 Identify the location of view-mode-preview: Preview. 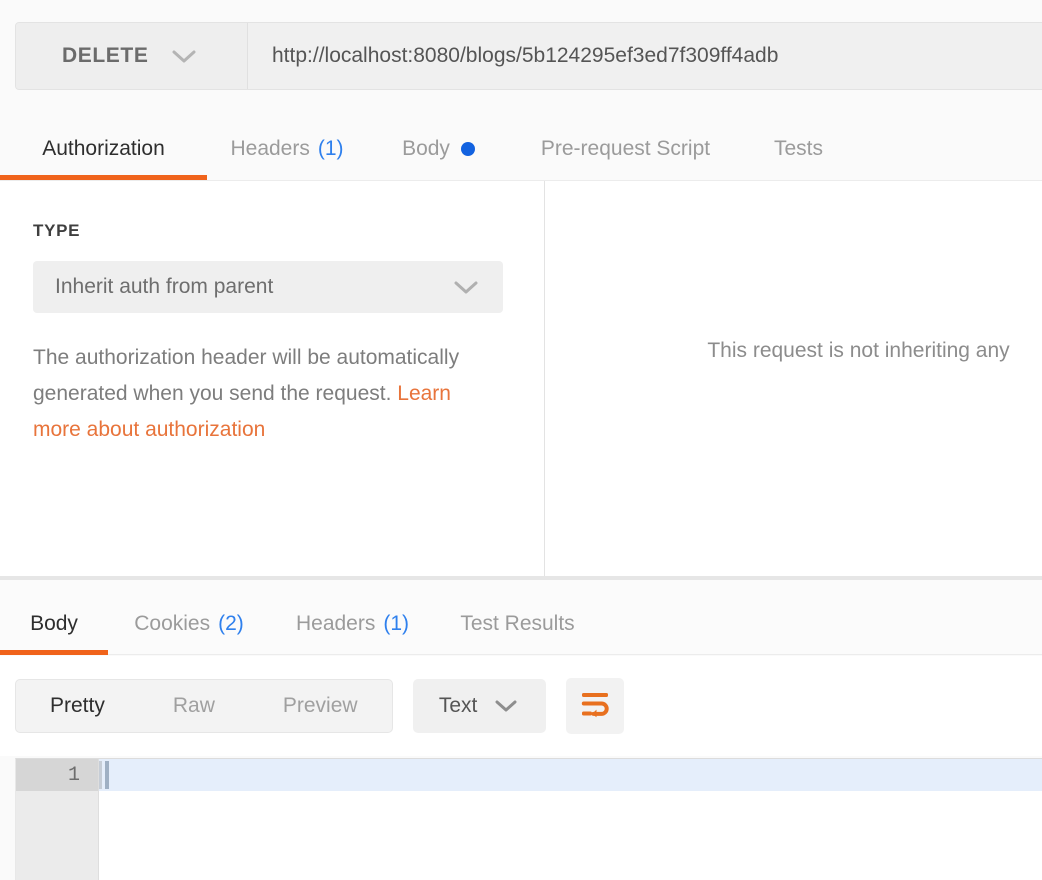
(320, 706).